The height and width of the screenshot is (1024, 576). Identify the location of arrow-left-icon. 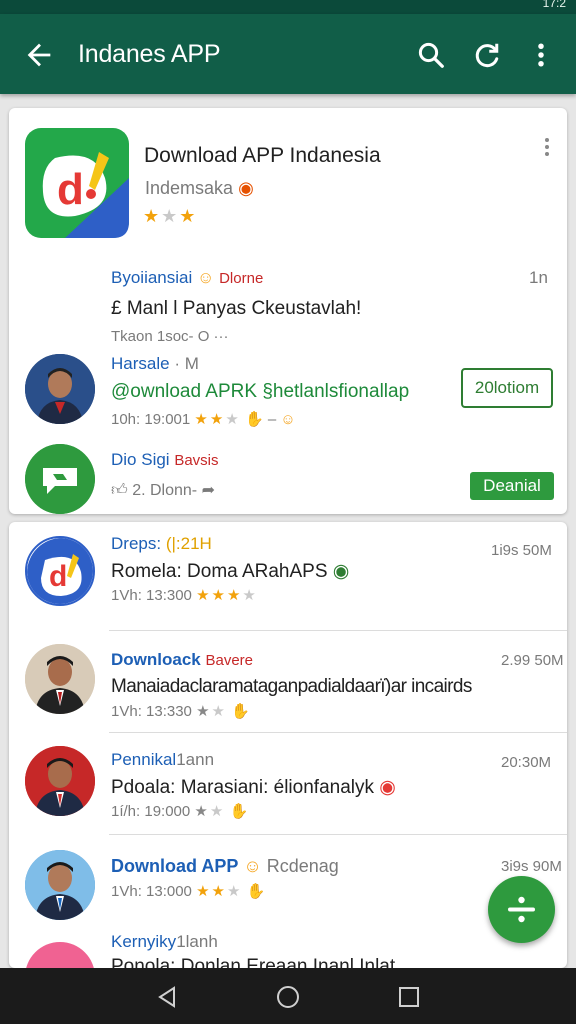
(39, 55).